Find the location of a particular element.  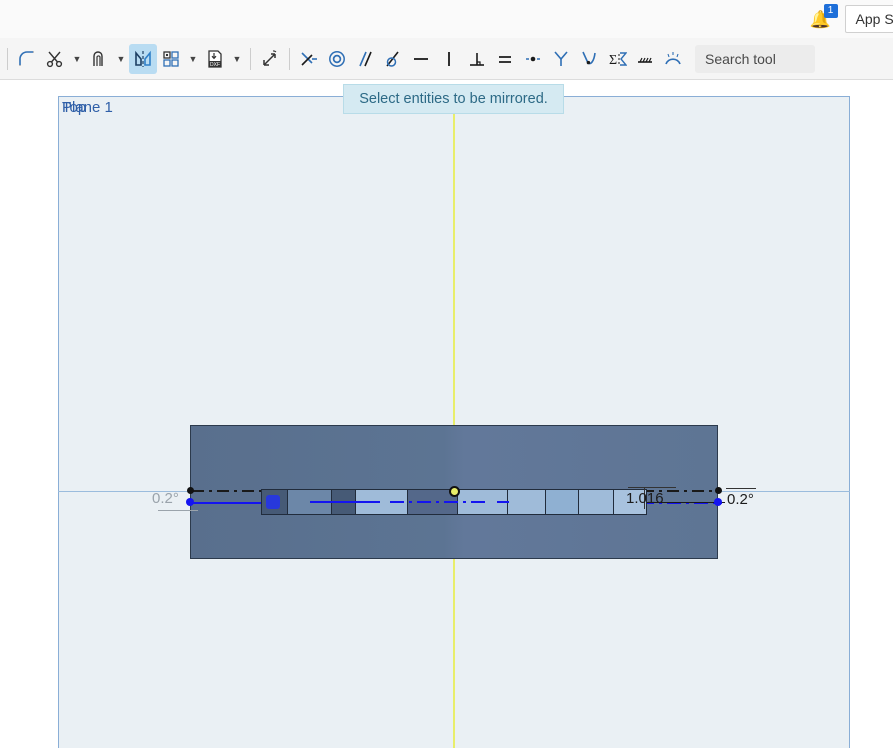

dxf-dropdown-caret: ▼ is located at coordinates (237, 59).